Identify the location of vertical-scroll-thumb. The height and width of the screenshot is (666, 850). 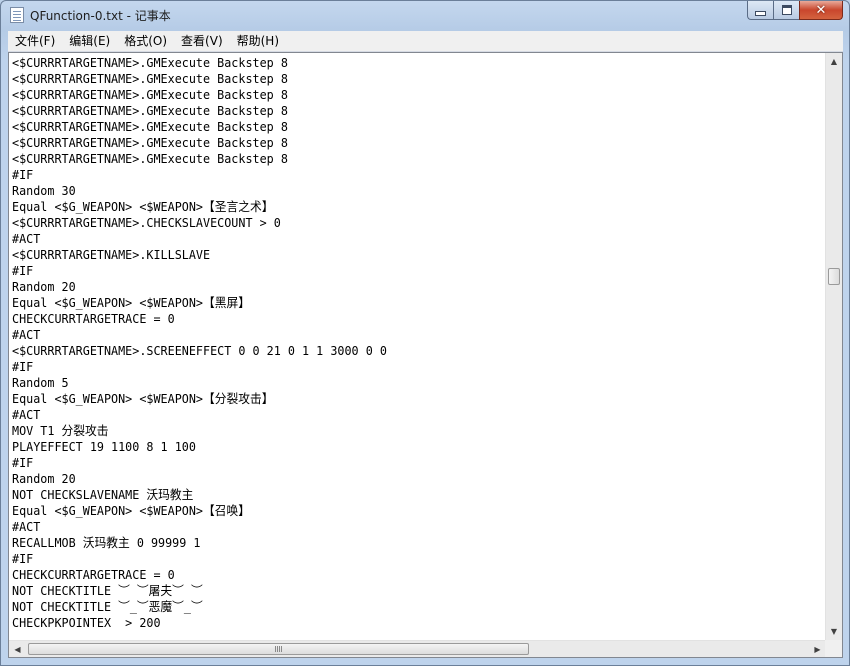
(834, 277).